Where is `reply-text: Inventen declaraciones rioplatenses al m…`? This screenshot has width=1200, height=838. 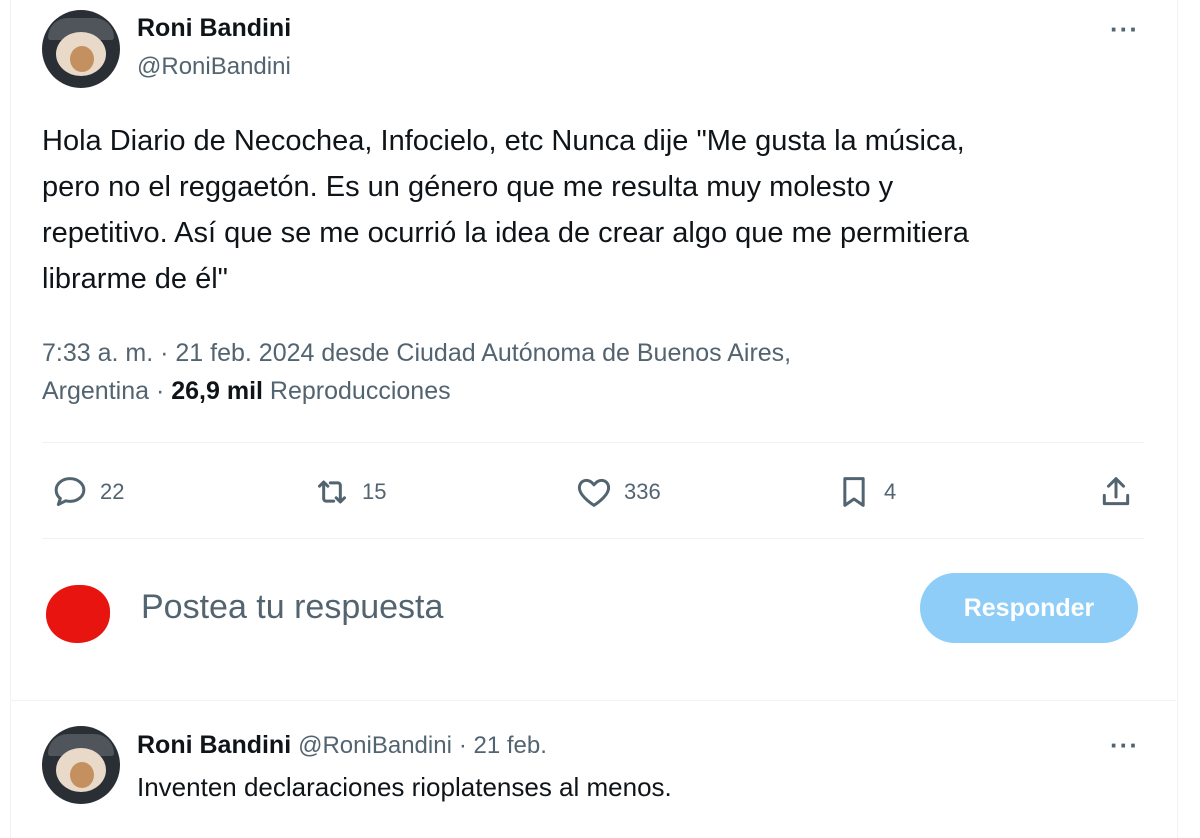 reply-text: Inventen declaraciones rioplatenses al m… is located at coordinates (404, 787).